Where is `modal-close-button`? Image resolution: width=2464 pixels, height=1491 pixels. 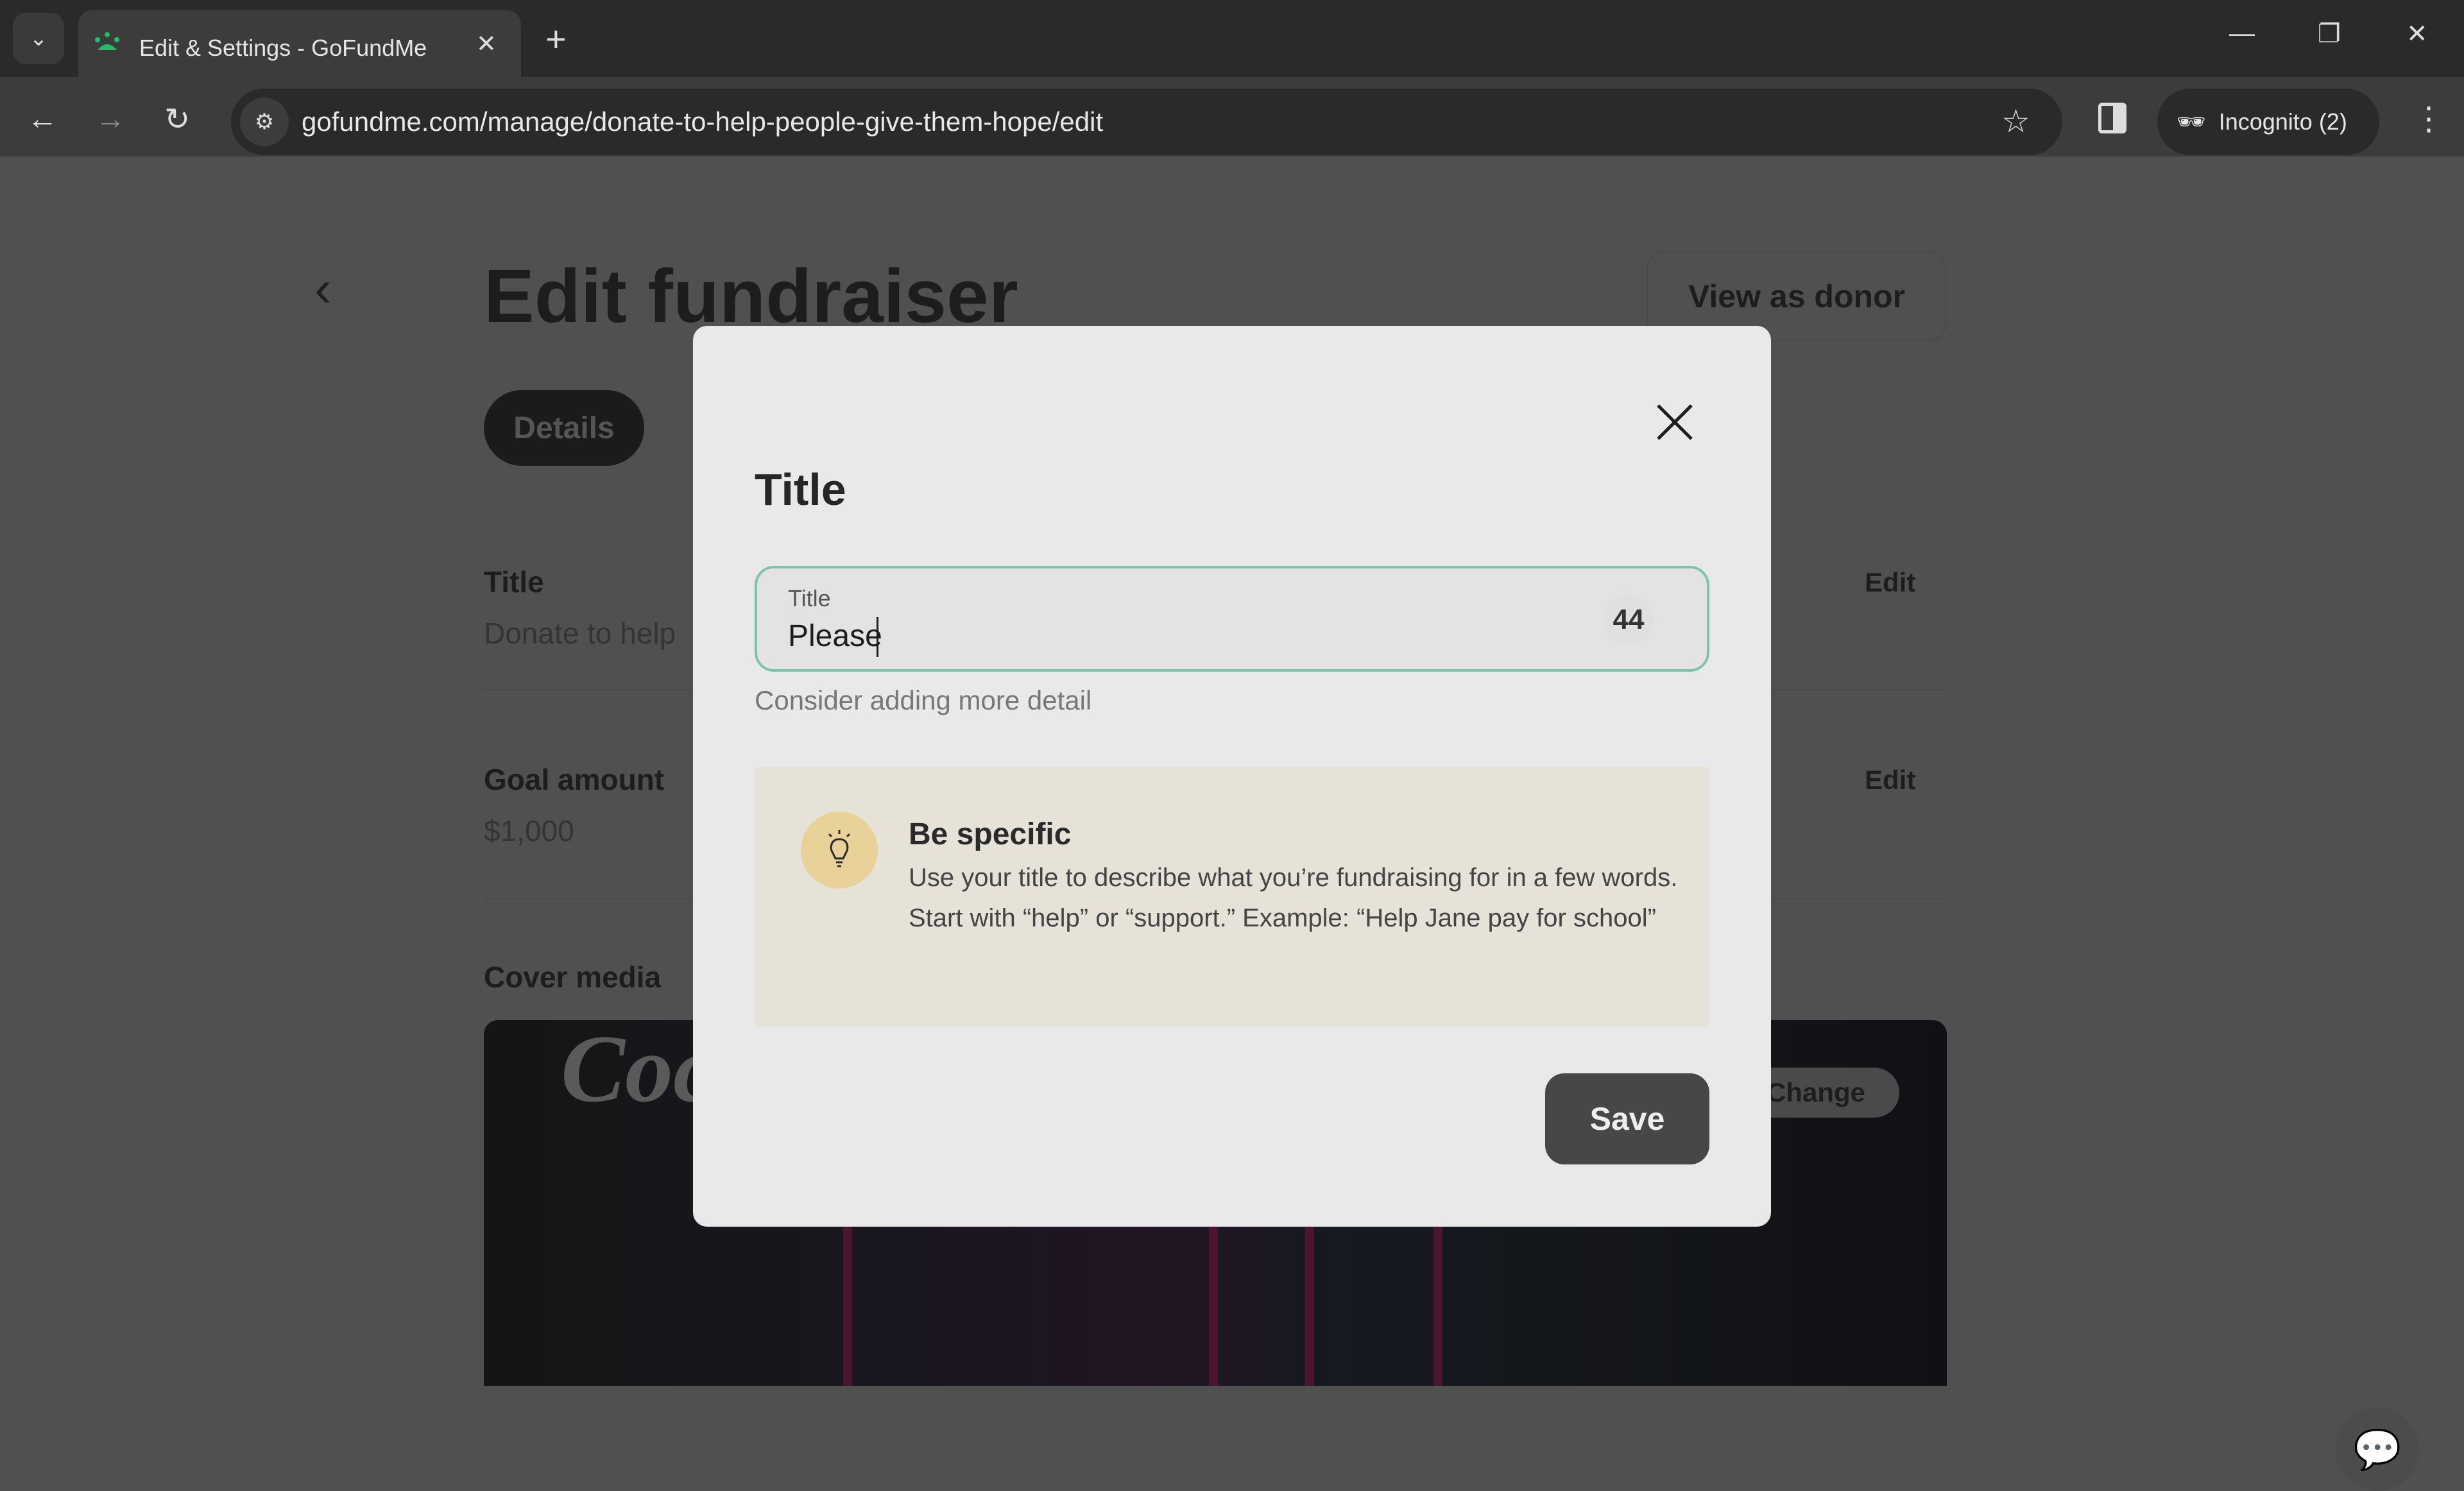 modal-close-button is located at coordinates (1675, 422).